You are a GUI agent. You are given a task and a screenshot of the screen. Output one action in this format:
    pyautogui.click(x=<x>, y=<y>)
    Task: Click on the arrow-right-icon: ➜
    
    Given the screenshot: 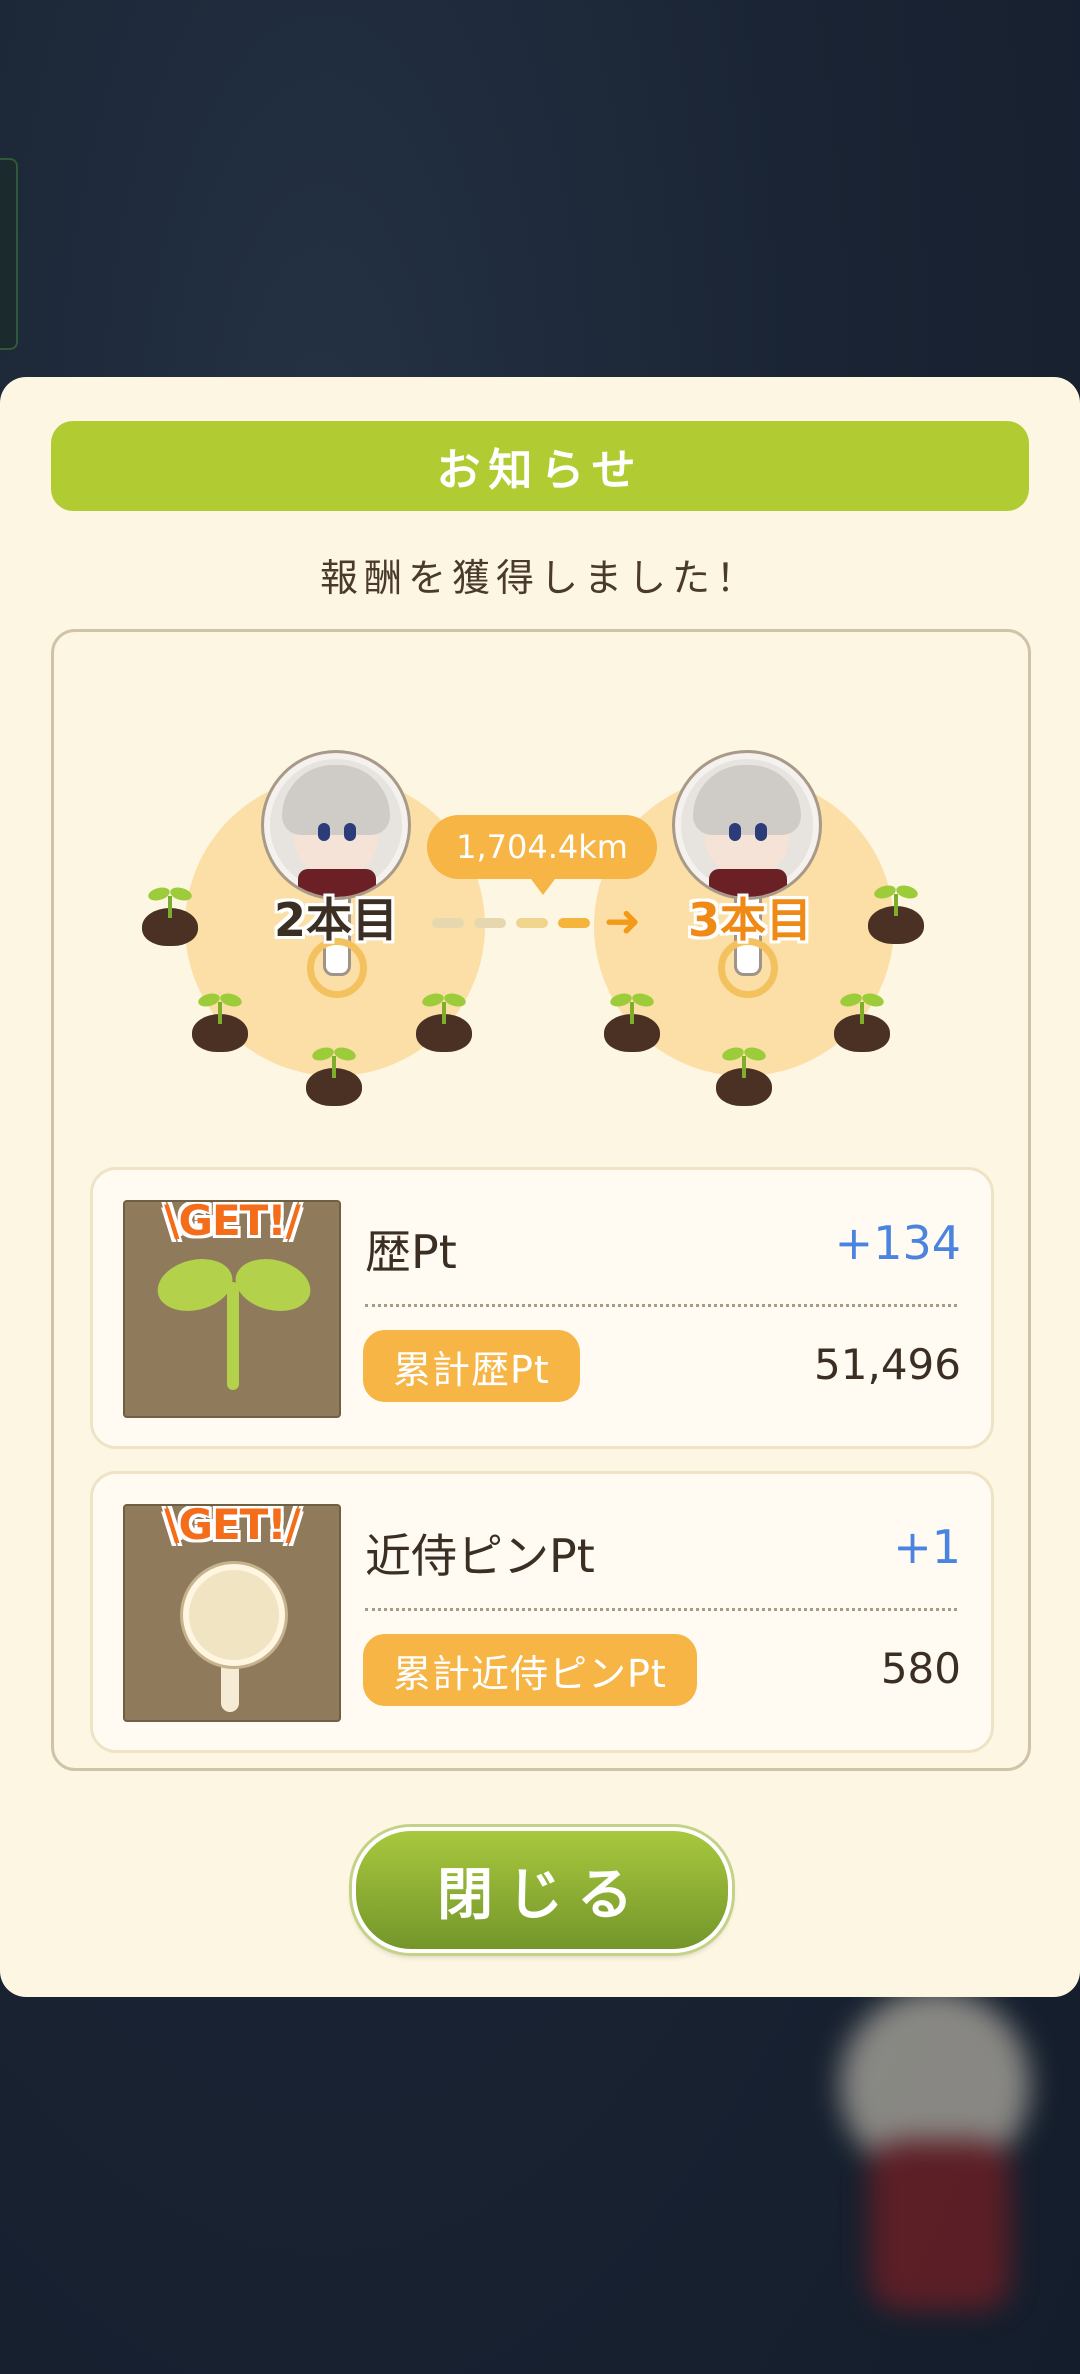 What is the action you would take?
    pyautogui.click(x=622, y=921)
    